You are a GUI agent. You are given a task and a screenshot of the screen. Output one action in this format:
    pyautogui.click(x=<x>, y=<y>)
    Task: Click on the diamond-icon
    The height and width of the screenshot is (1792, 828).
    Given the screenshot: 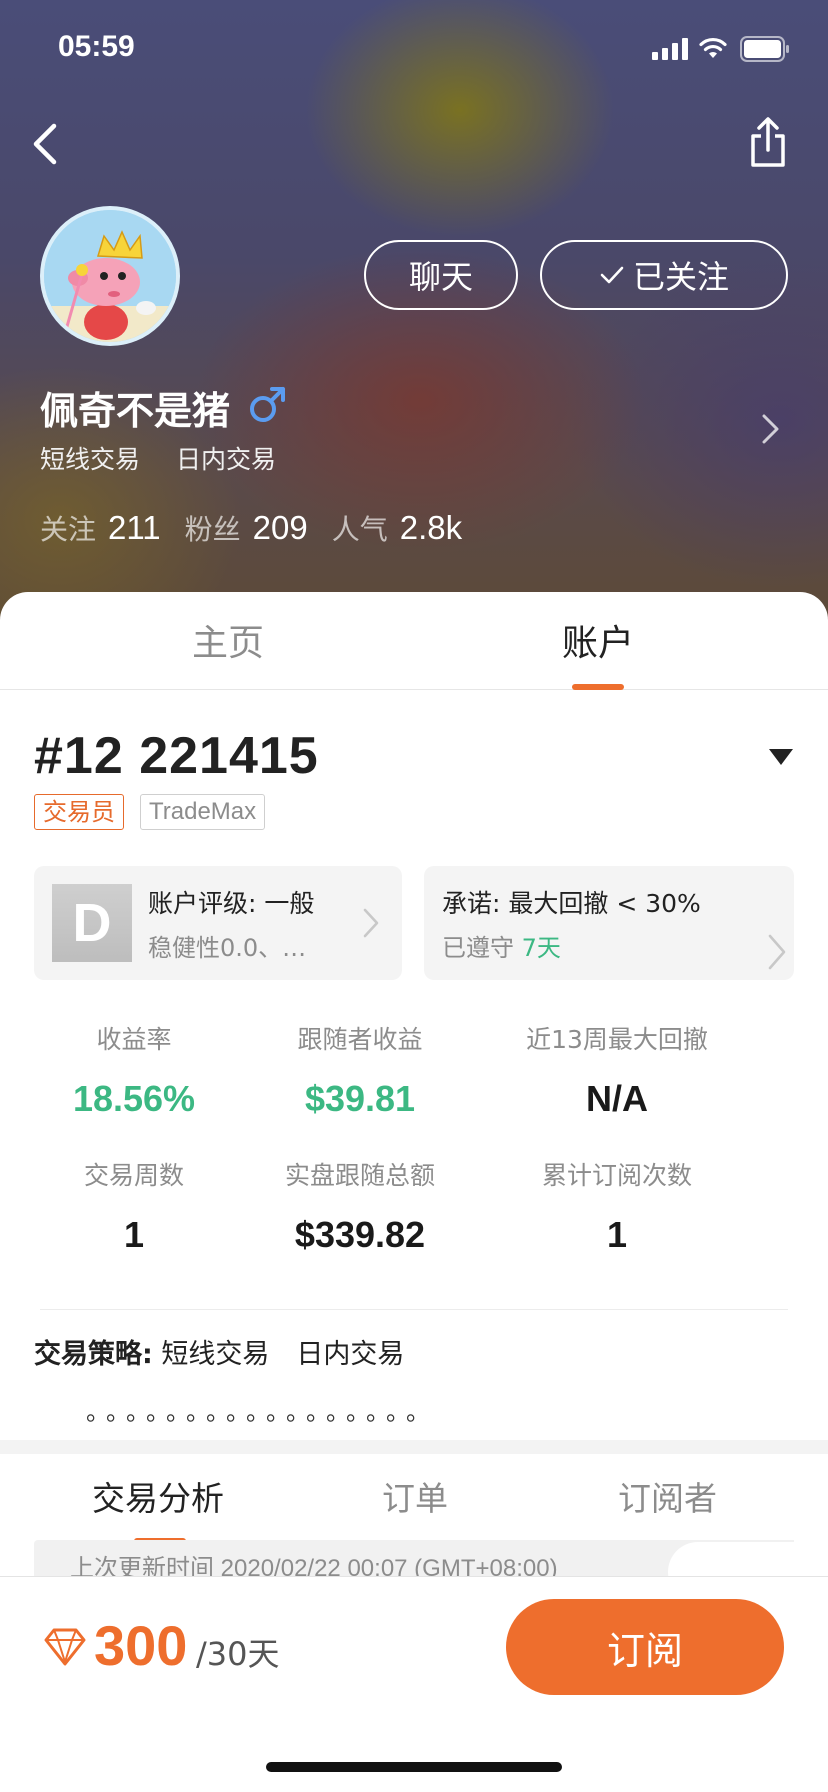 What is the action you would take?
    pyautogui.click(x=65, y=1647)
    